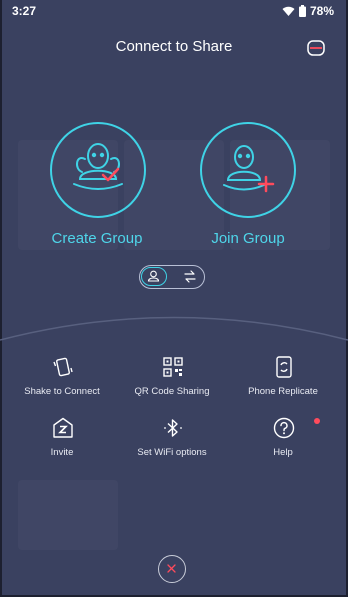 Image resolution: width=348 pixels, height=597 pixels. Describe the element at coordinates (190, 276) in the screenshot. I see `transfer-mode-icon` at that location.